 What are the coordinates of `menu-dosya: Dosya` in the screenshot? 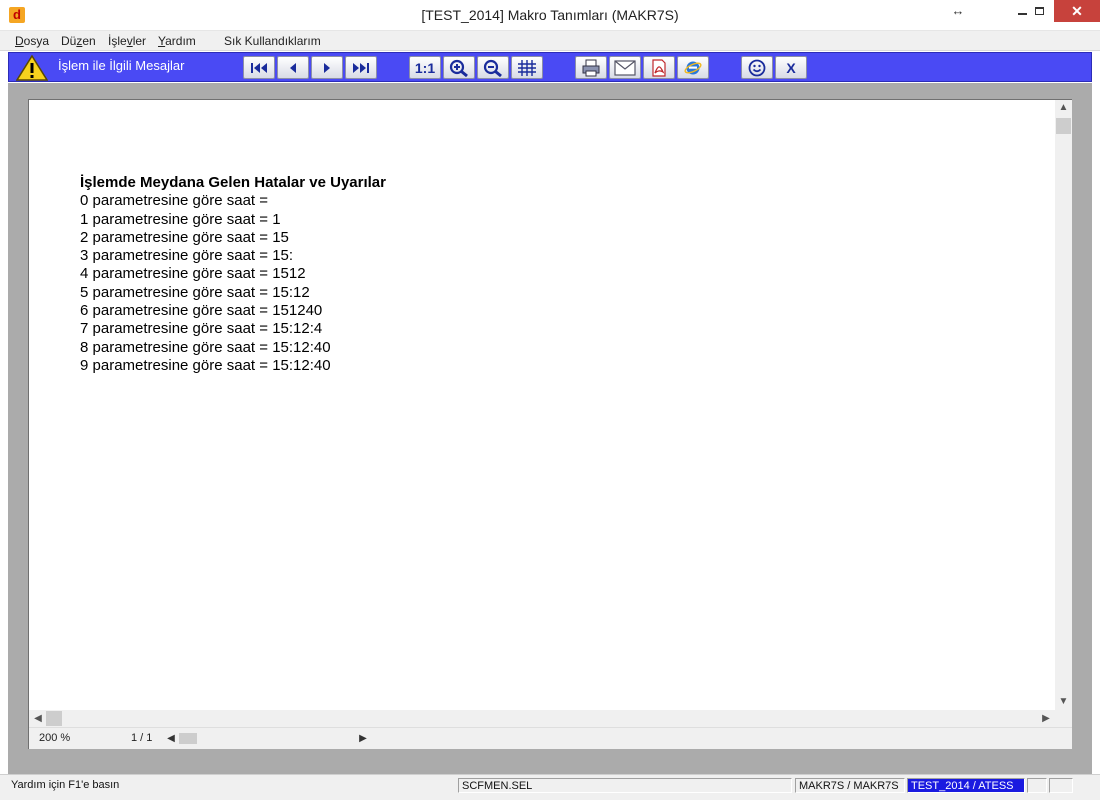 It's located at (32, 41).